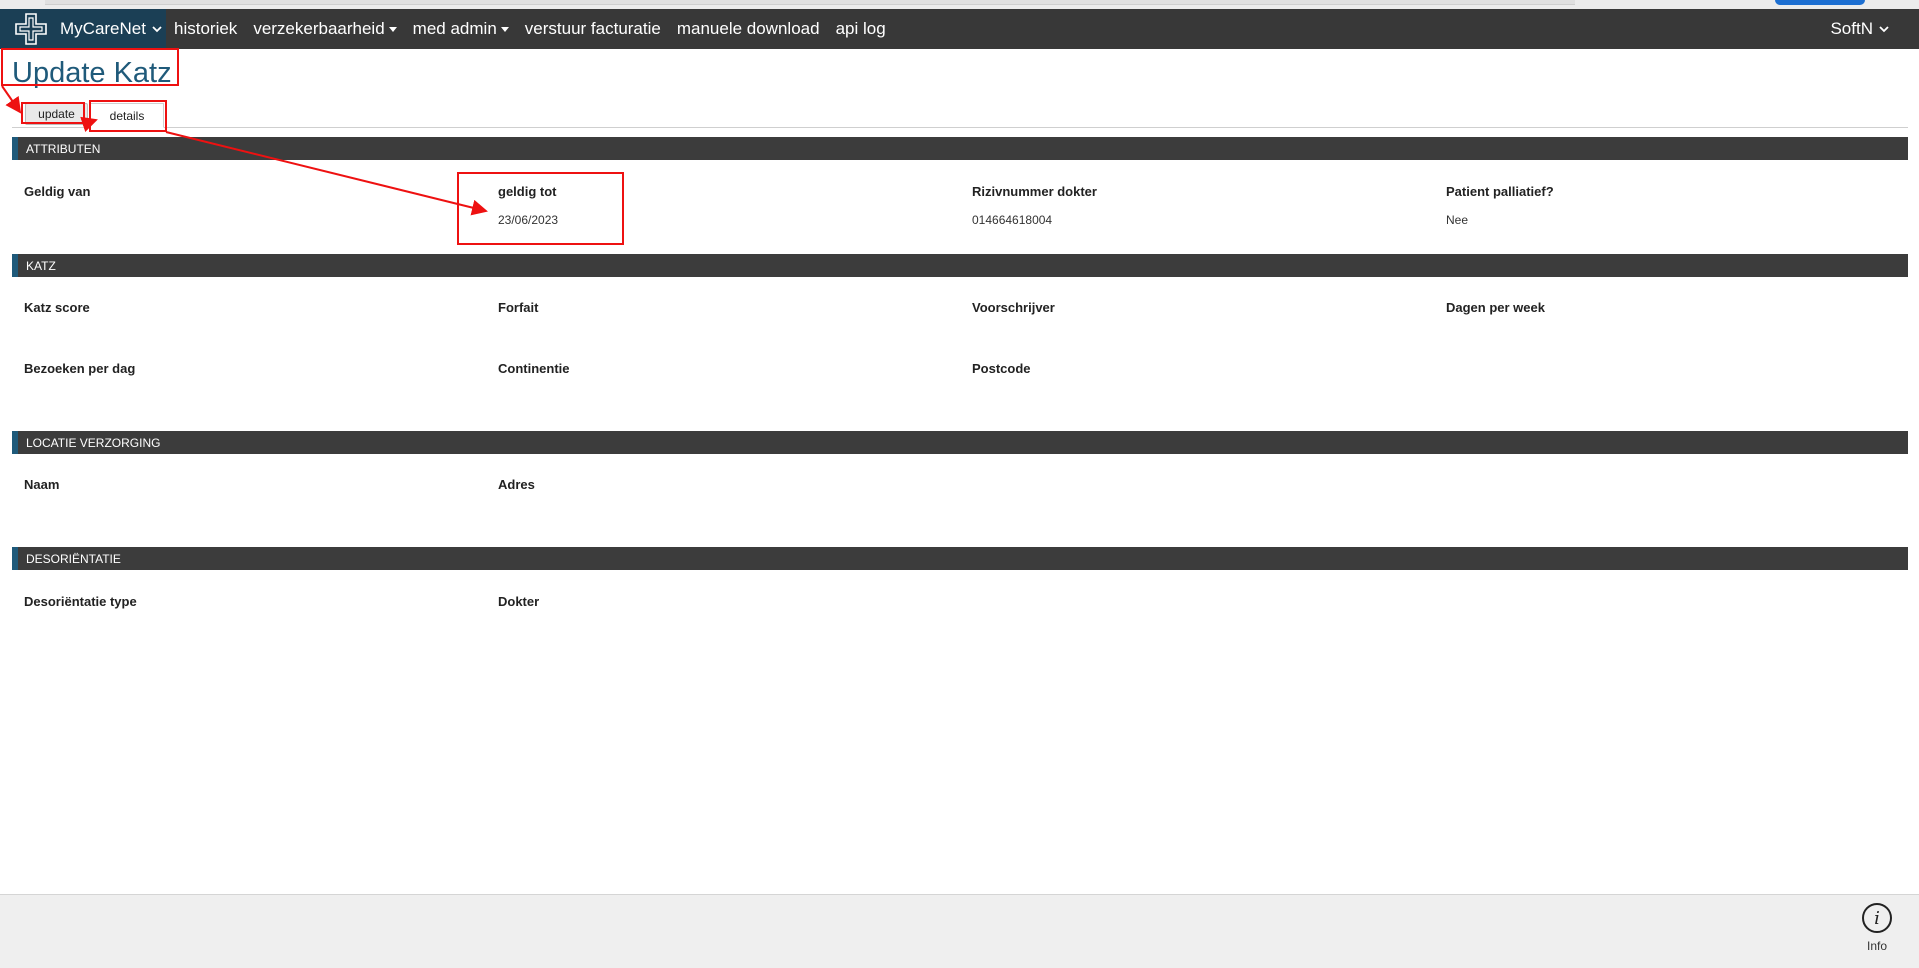  Describe the element at coordinates (57, 191) in the screenshot. I see `field-label: Geldig van` at that location.